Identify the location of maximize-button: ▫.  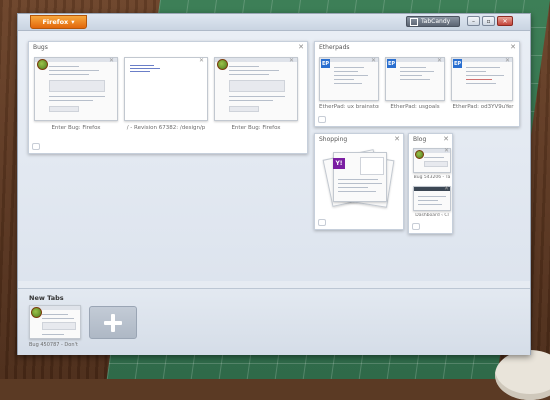
(488, 21).